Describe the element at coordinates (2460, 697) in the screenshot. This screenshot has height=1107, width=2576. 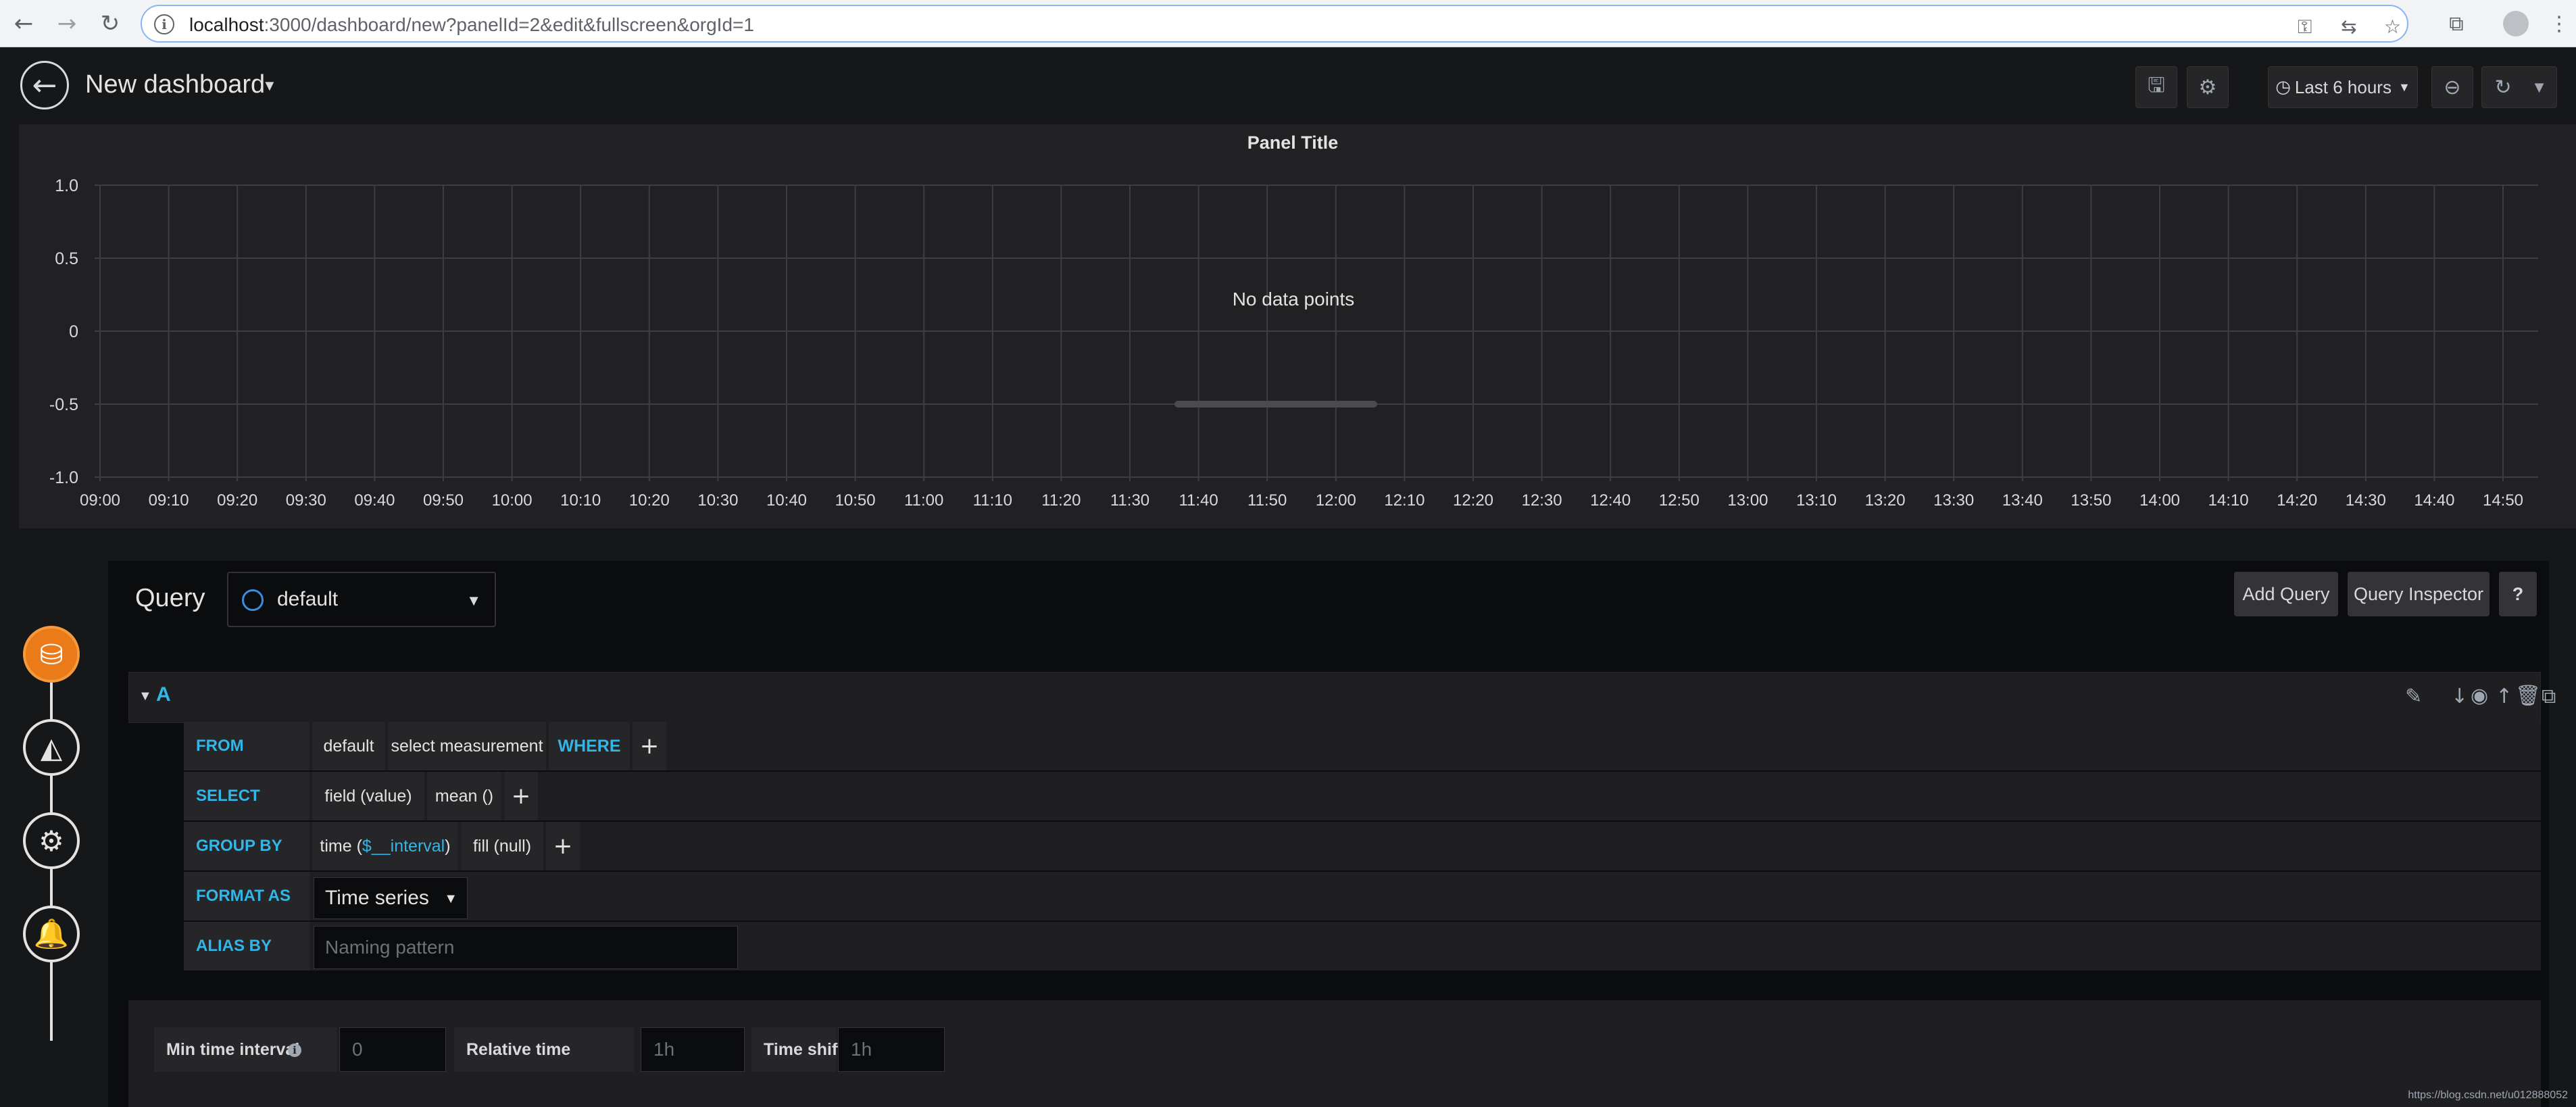
I see `move-down-icon: ↓` at that location.